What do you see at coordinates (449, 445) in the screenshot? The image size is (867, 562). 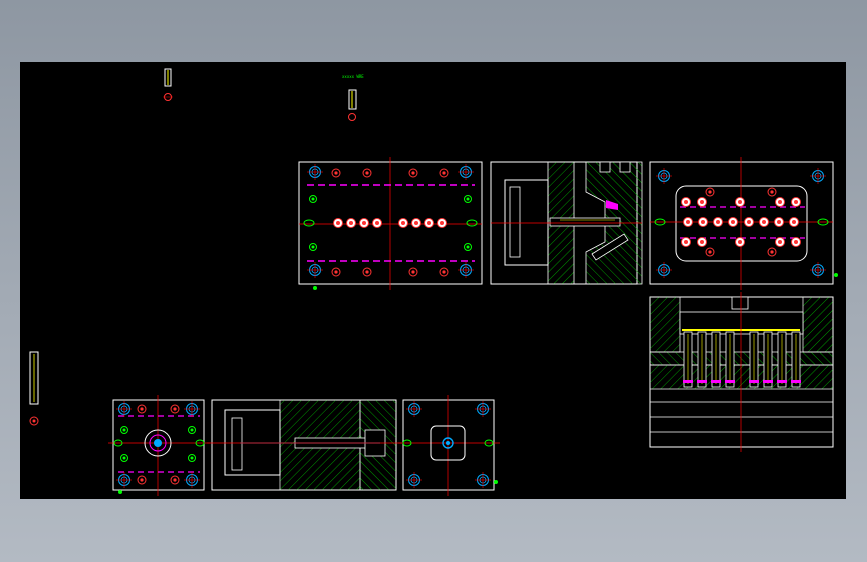 I see `plan-view-small-mold-cavity` at bounding box center [449, 445].